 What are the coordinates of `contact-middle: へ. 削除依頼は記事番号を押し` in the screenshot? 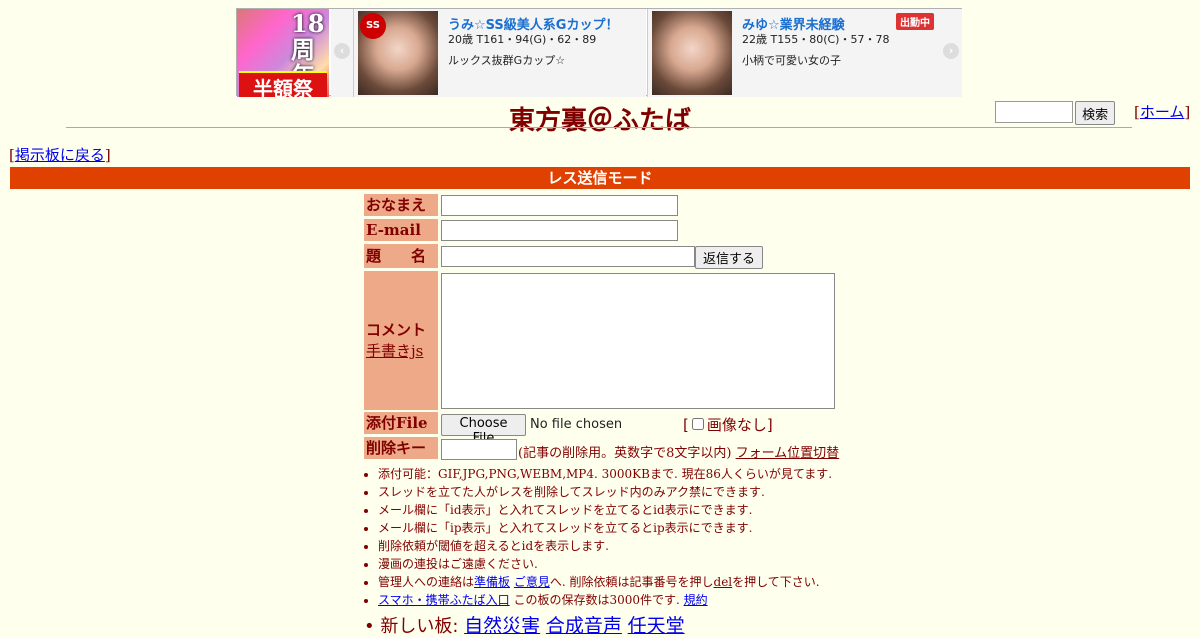 It's located at (631, 582).